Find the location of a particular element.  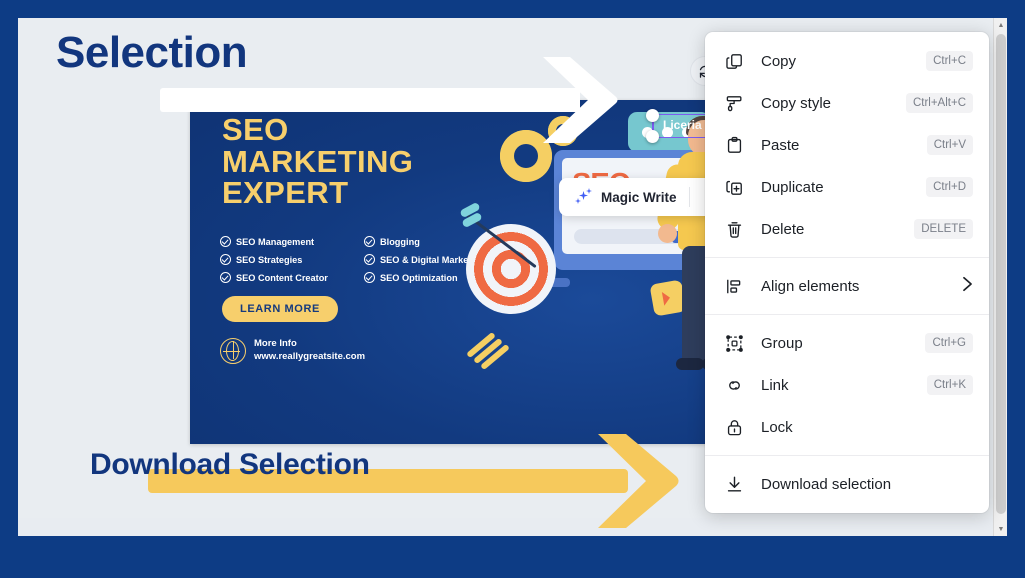

chevron-right-icon is located at coordinates (967, 286).